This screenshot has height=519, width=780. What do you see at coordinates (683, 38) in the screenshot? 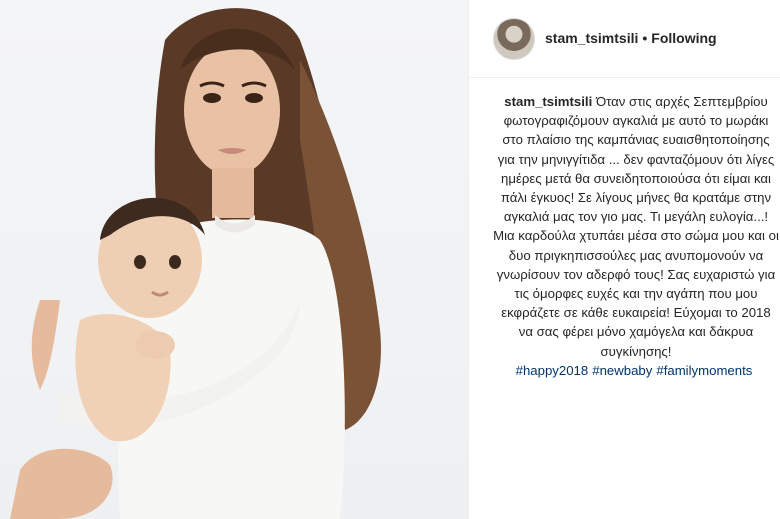
I see `following-button: Following` at bounding box center [683, 38].